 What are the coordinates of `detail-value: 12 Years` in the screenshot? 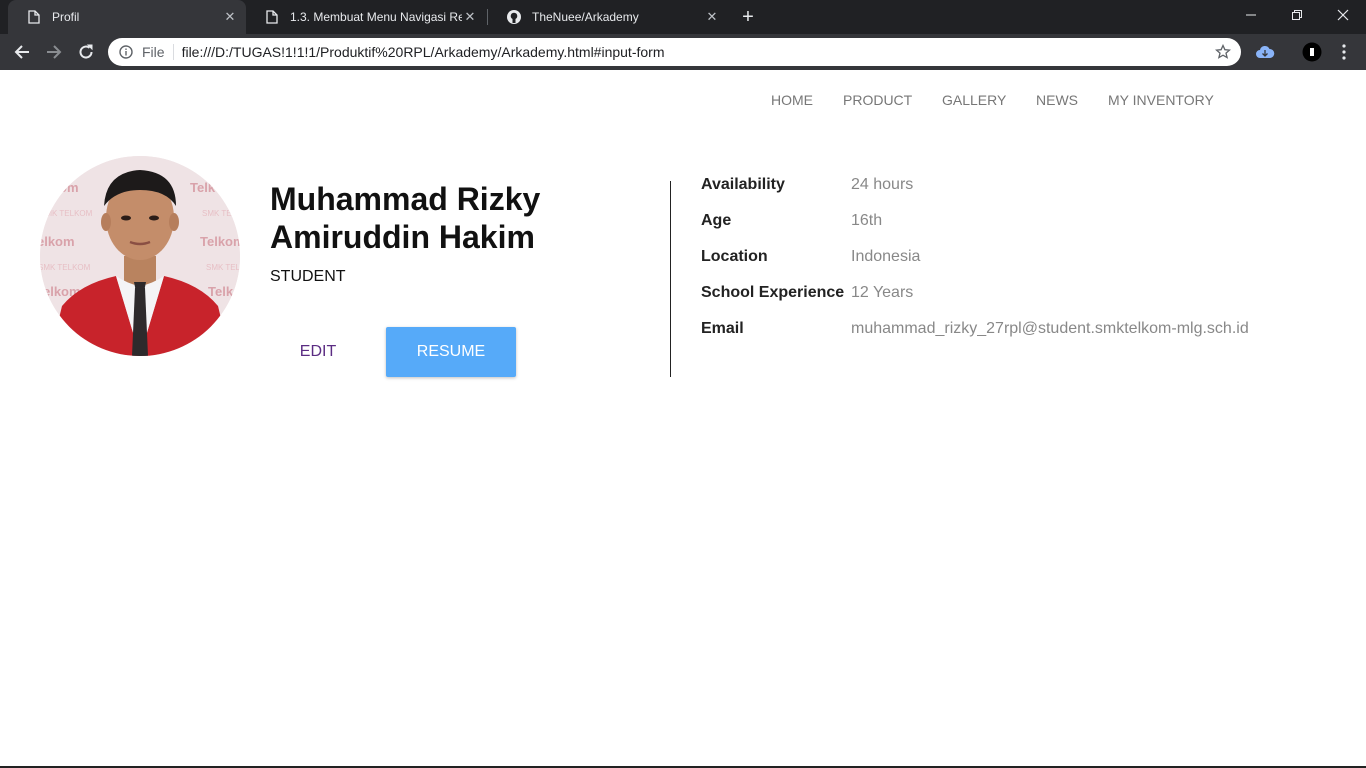 It's located at (882, 292).